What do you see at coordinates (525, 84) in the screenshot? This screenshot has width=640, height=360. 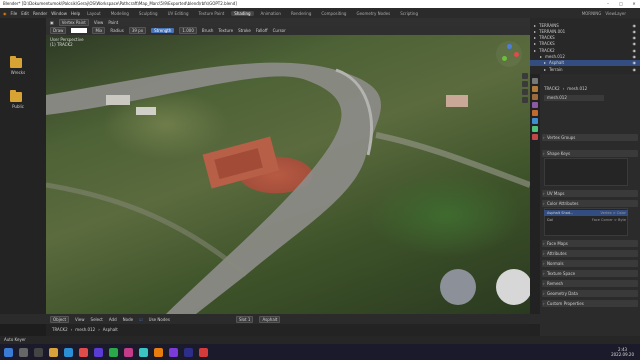 I see `hand-icon` at bounding box center [525, 84].